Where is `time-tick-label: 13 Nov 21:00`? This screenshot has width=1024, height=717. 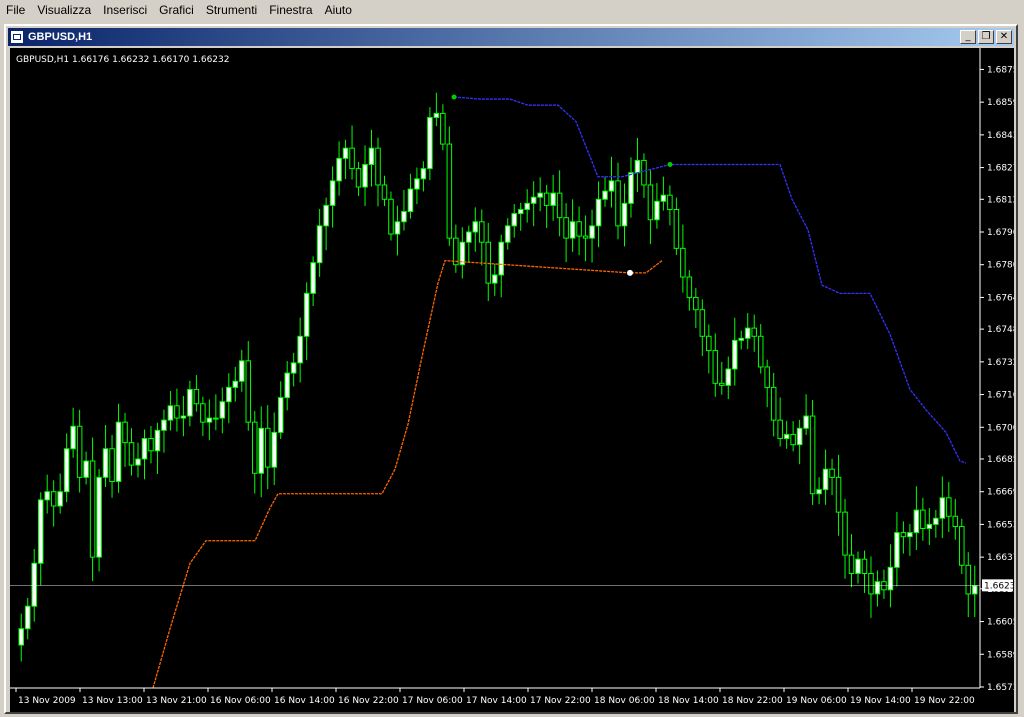
time-tick-label: 13 Nov 21:00 is located at coordinates (176, 701).